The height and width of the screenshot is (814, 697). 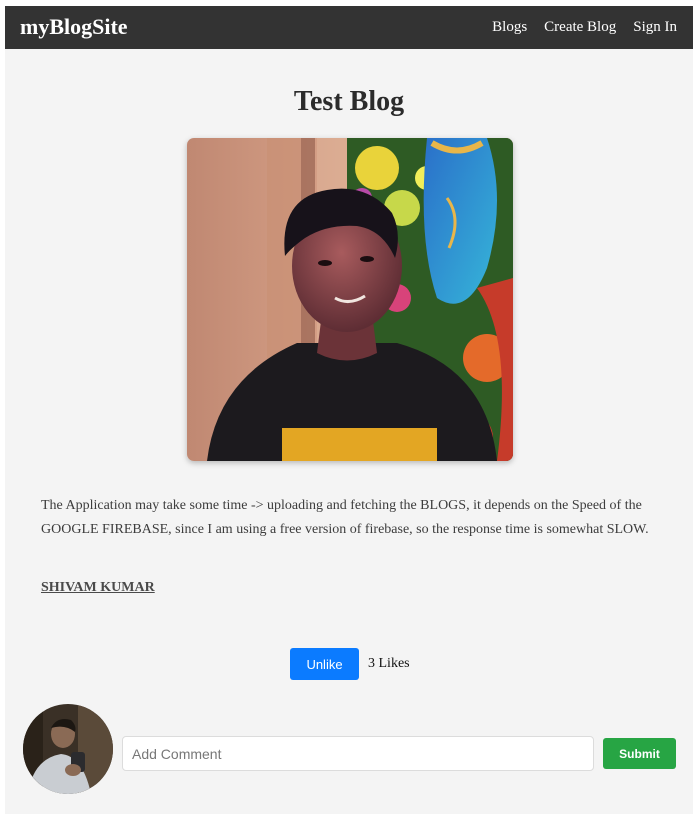 I want to click on brand-logo: myBlogSite, so click(x=74, y=27).